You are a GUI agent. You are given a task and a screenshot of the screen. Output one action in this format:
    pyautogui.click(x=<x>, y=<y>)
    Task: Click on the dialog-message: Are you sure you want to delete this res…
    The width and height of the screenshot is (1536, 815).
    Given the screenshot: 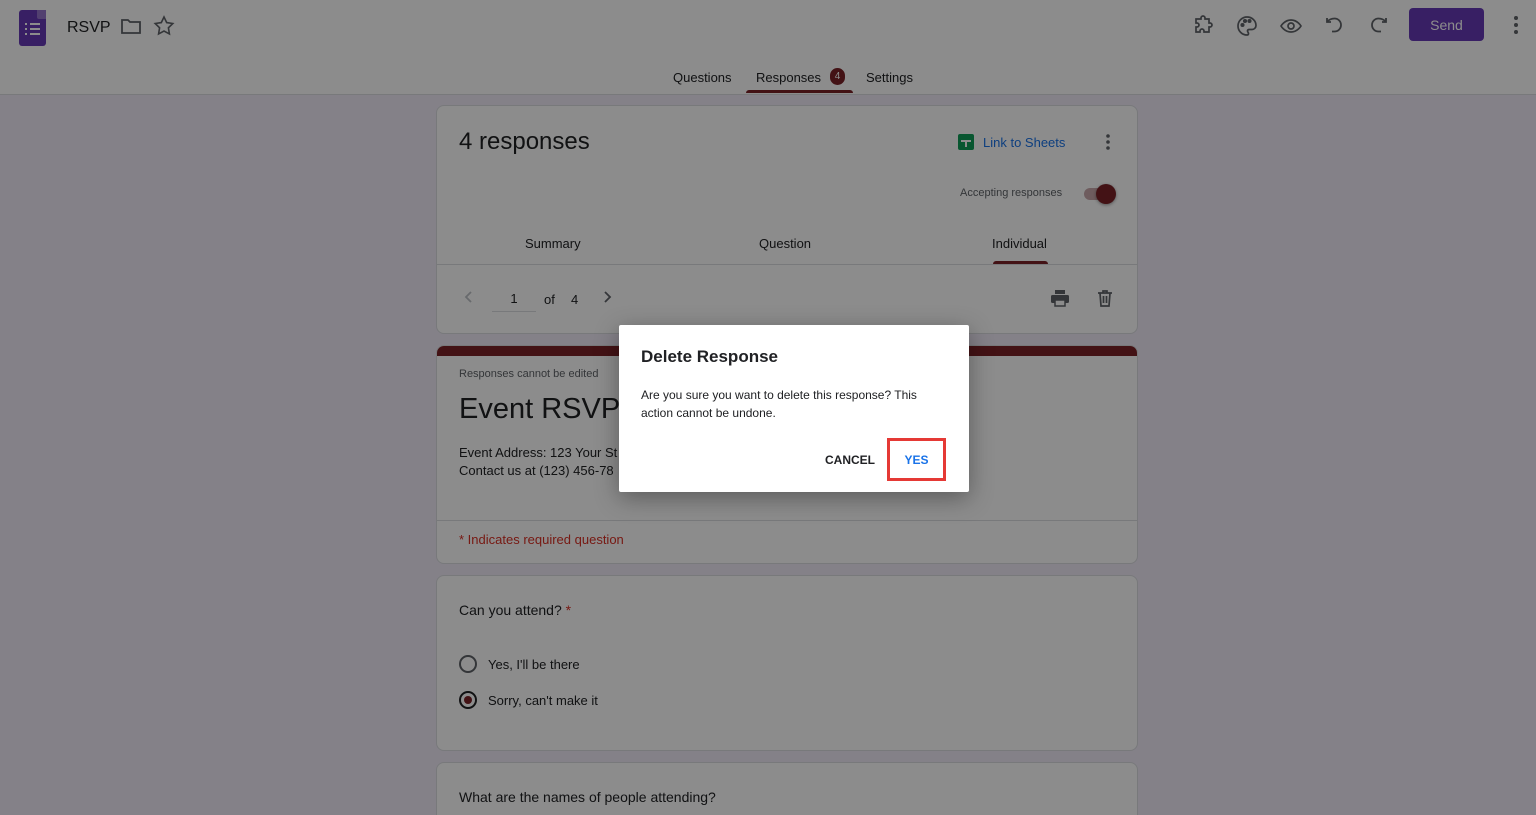 What is the action you would take?
    pyautogui.click(x=779, y=404)
    